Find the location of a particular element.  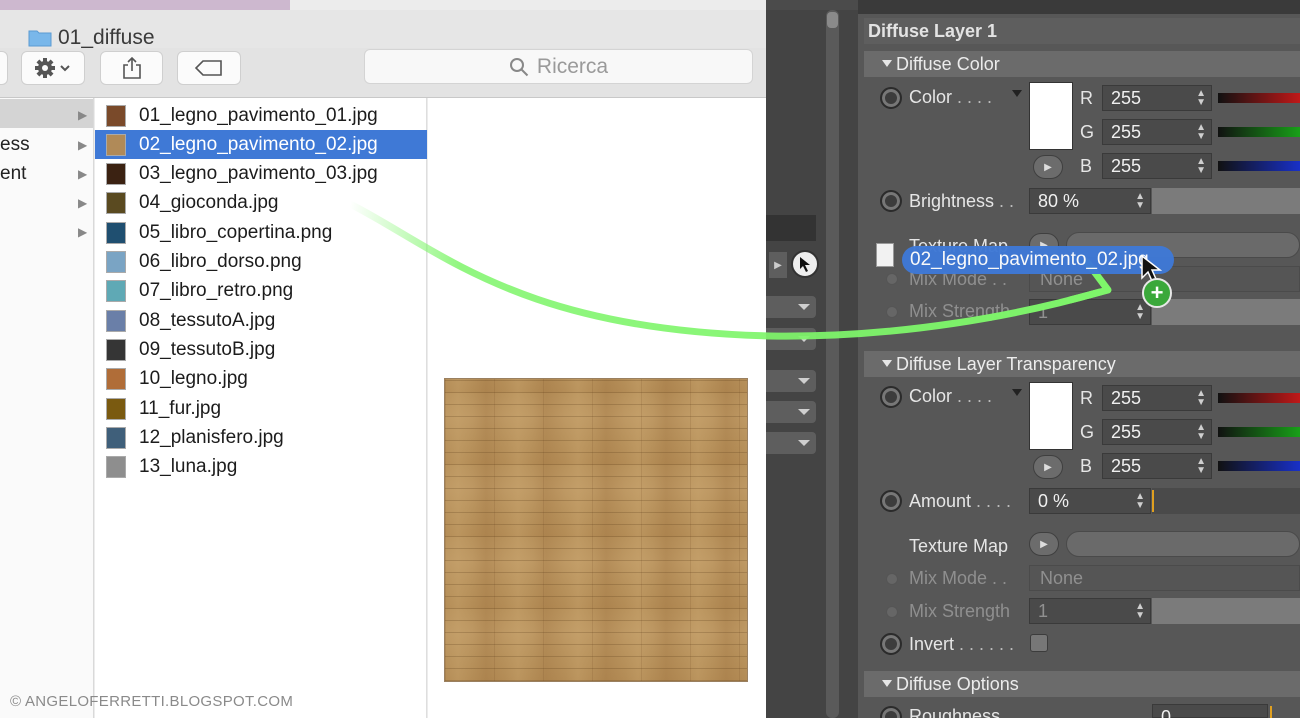

t-mix-mode-radio is located at coordinates (892, 579).